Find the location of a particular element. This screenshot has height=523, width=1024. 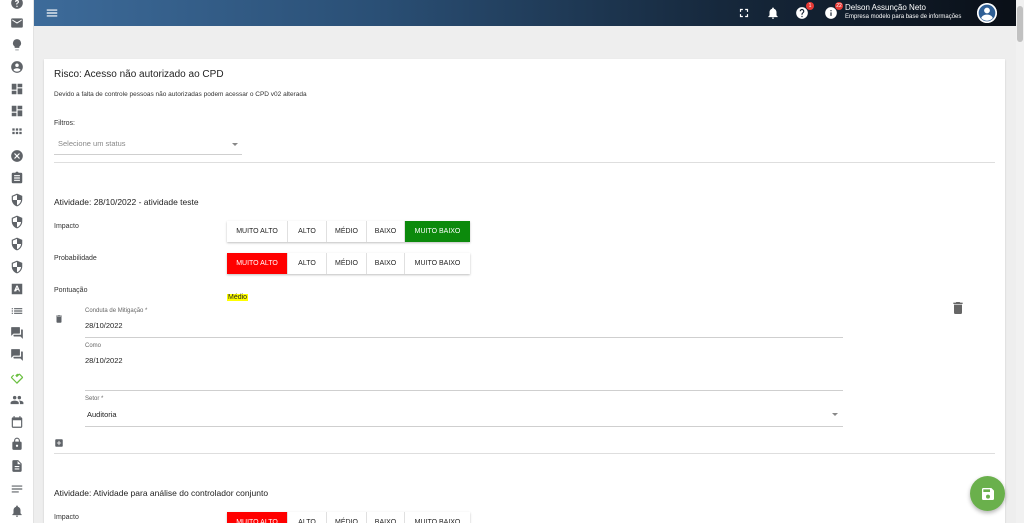

probability-alto-button: ALTO is located at coordinates (307, 263).